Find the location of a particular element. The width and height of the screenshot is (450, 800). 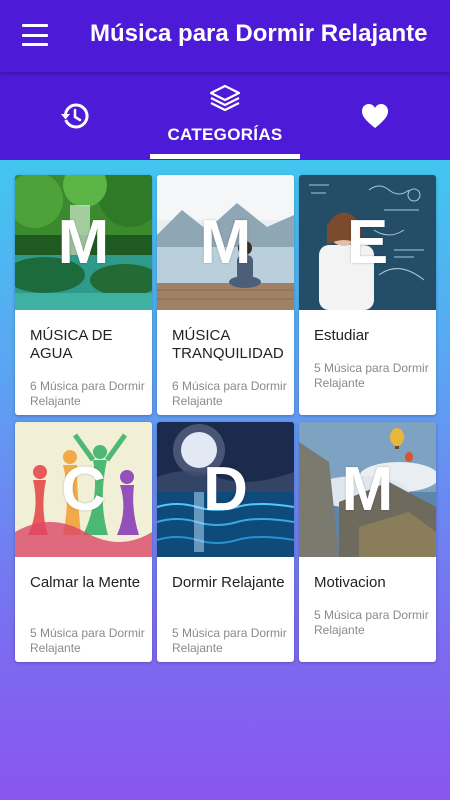

category-title: Motivacion is located at coordinates (350, 582).